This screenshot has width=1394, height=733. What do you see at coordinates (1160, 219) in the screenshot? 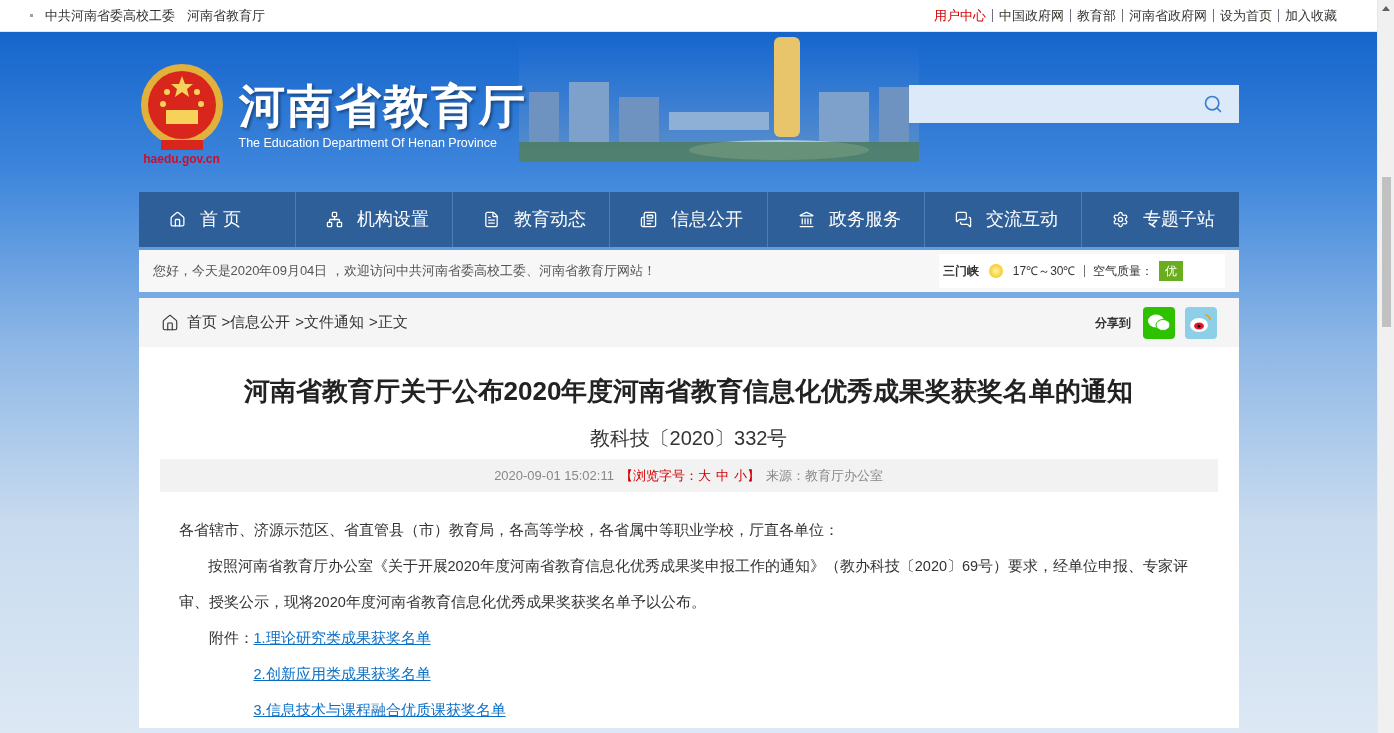
I see `nav-item: 专题子站` at bounding box center [1160, 219].